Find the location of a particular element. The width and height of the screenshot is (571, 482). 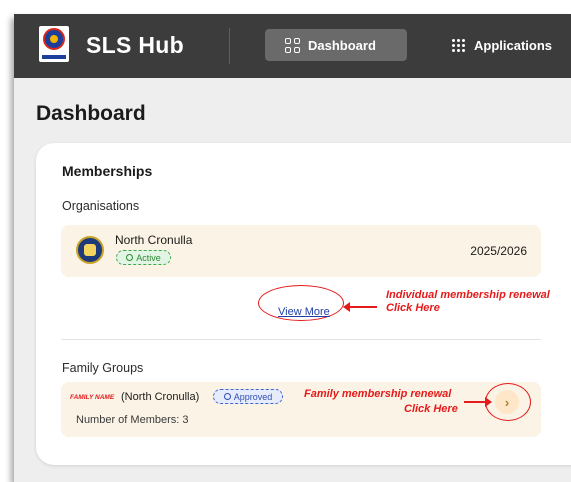

family-member-count: Number of Members: 3 is located at coordinates (132, 420).